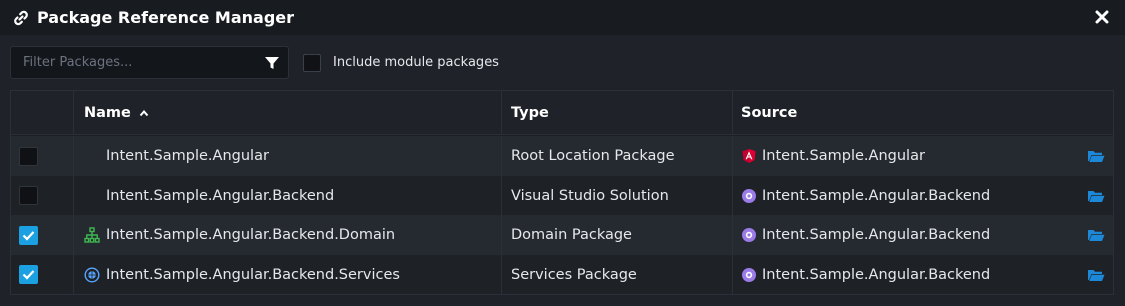  I want to click on close-button, so click(1102, 17).